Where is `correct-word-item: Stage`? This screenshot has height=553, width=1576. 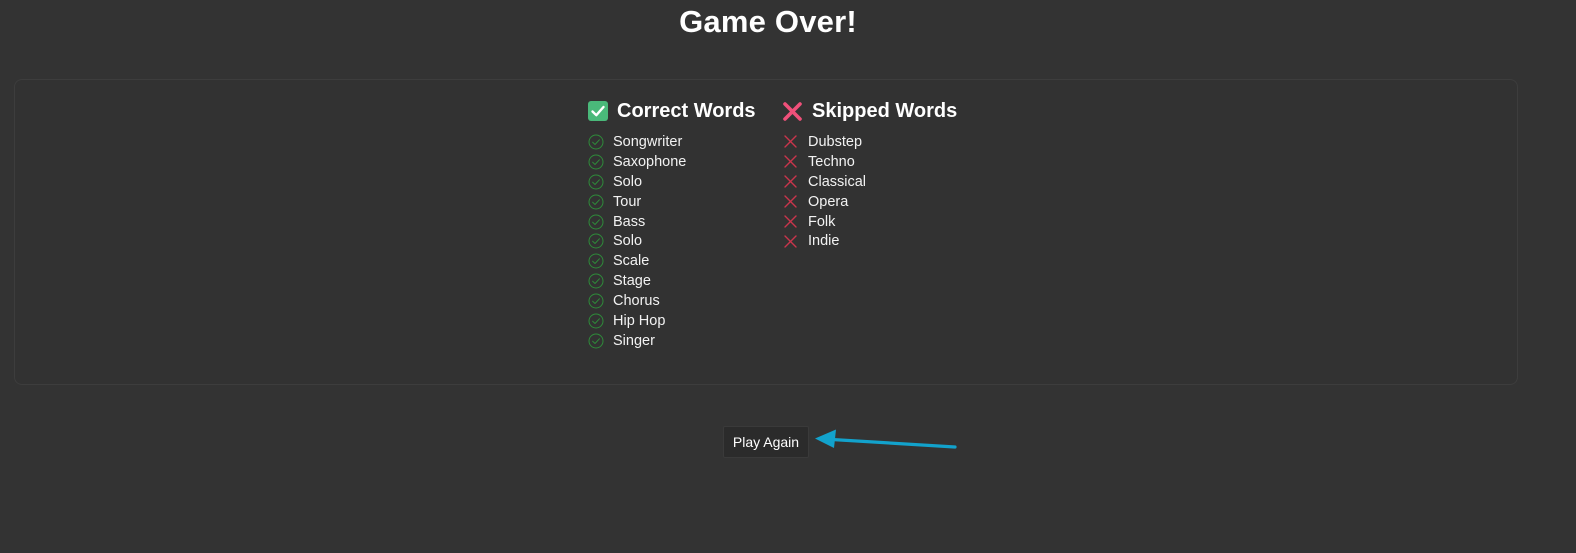 correct-word-item: Stage is located at coordinates (671, 281).